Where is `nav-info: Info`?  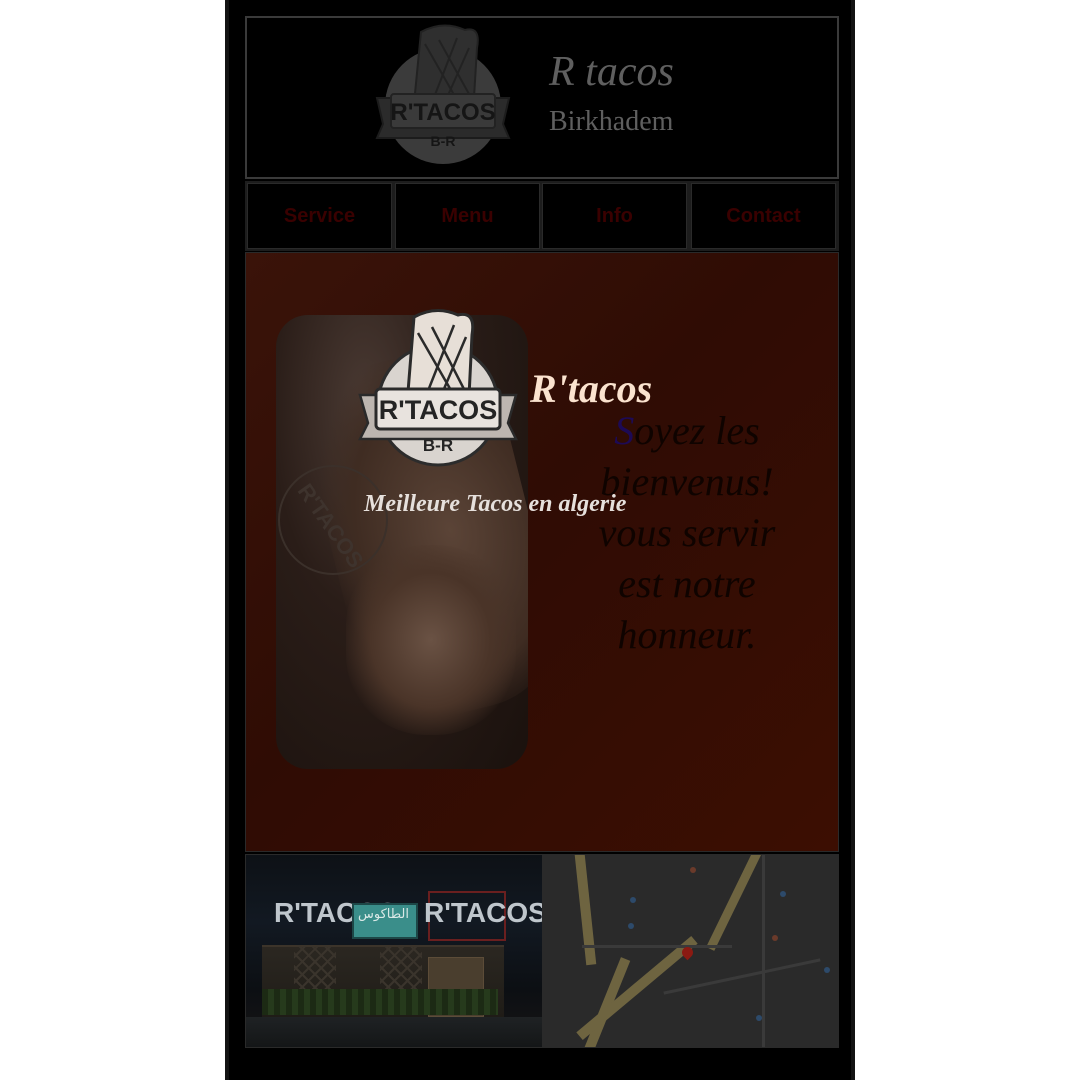 nav-info: Info is located at coordinates (614, 216).